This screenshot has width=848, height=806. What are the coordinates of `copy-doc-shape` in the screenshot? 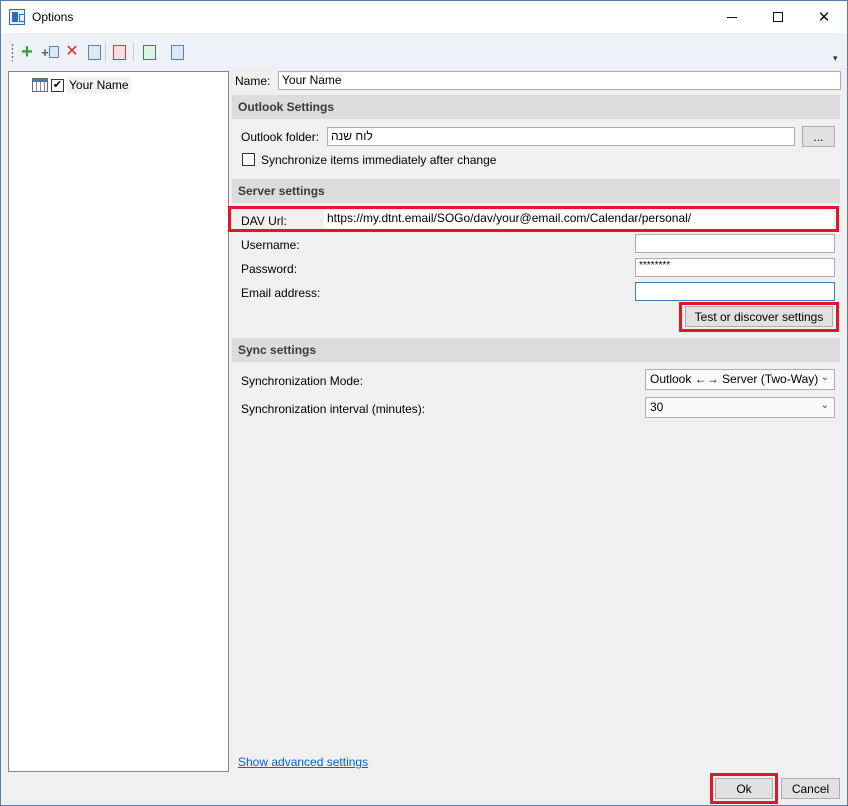 It's located at (94, 52).